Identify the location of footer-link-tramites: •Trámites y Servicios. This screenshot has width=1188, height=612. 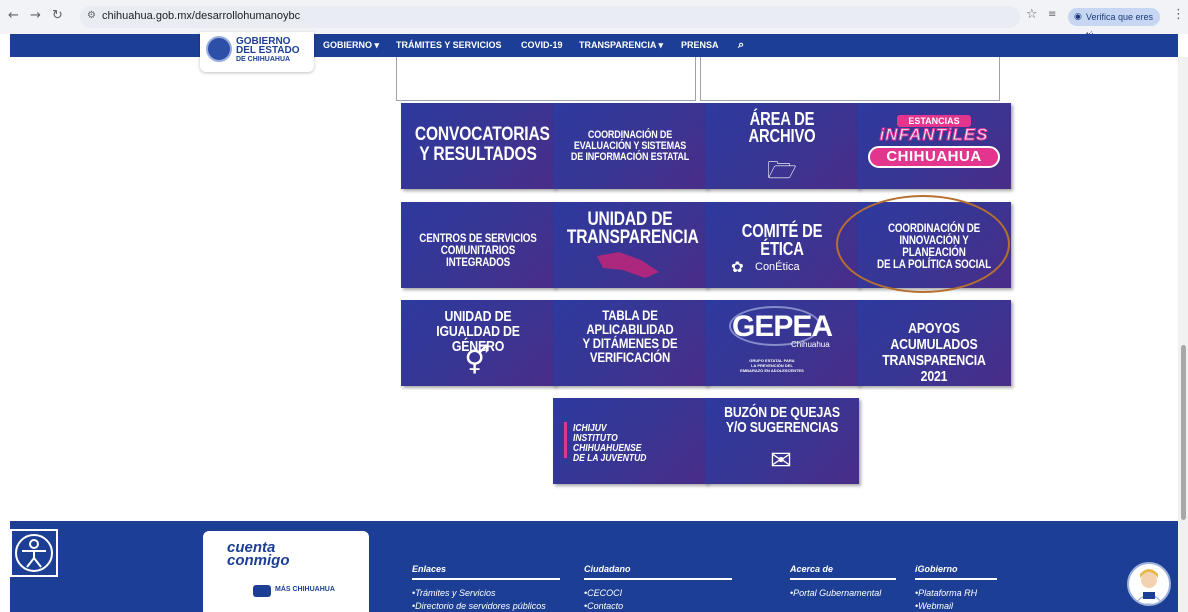
(454, 593).